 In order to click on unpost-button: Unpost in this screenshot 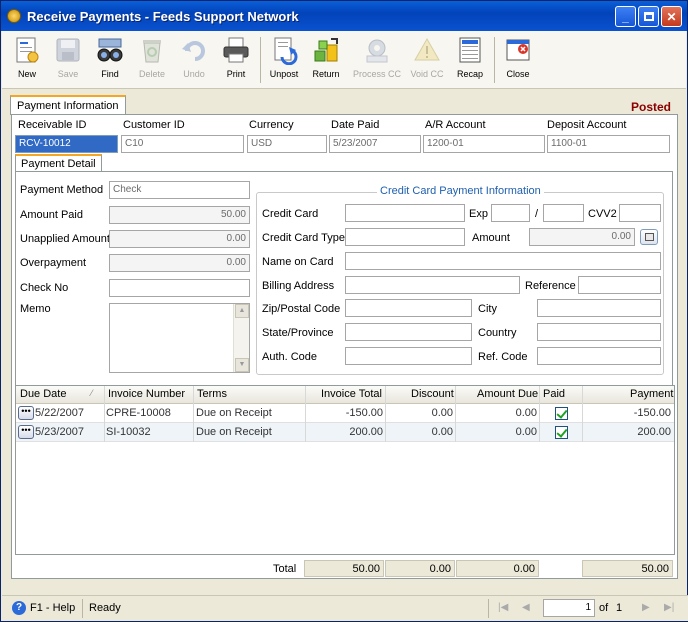, I will do `click(284, 61)`.